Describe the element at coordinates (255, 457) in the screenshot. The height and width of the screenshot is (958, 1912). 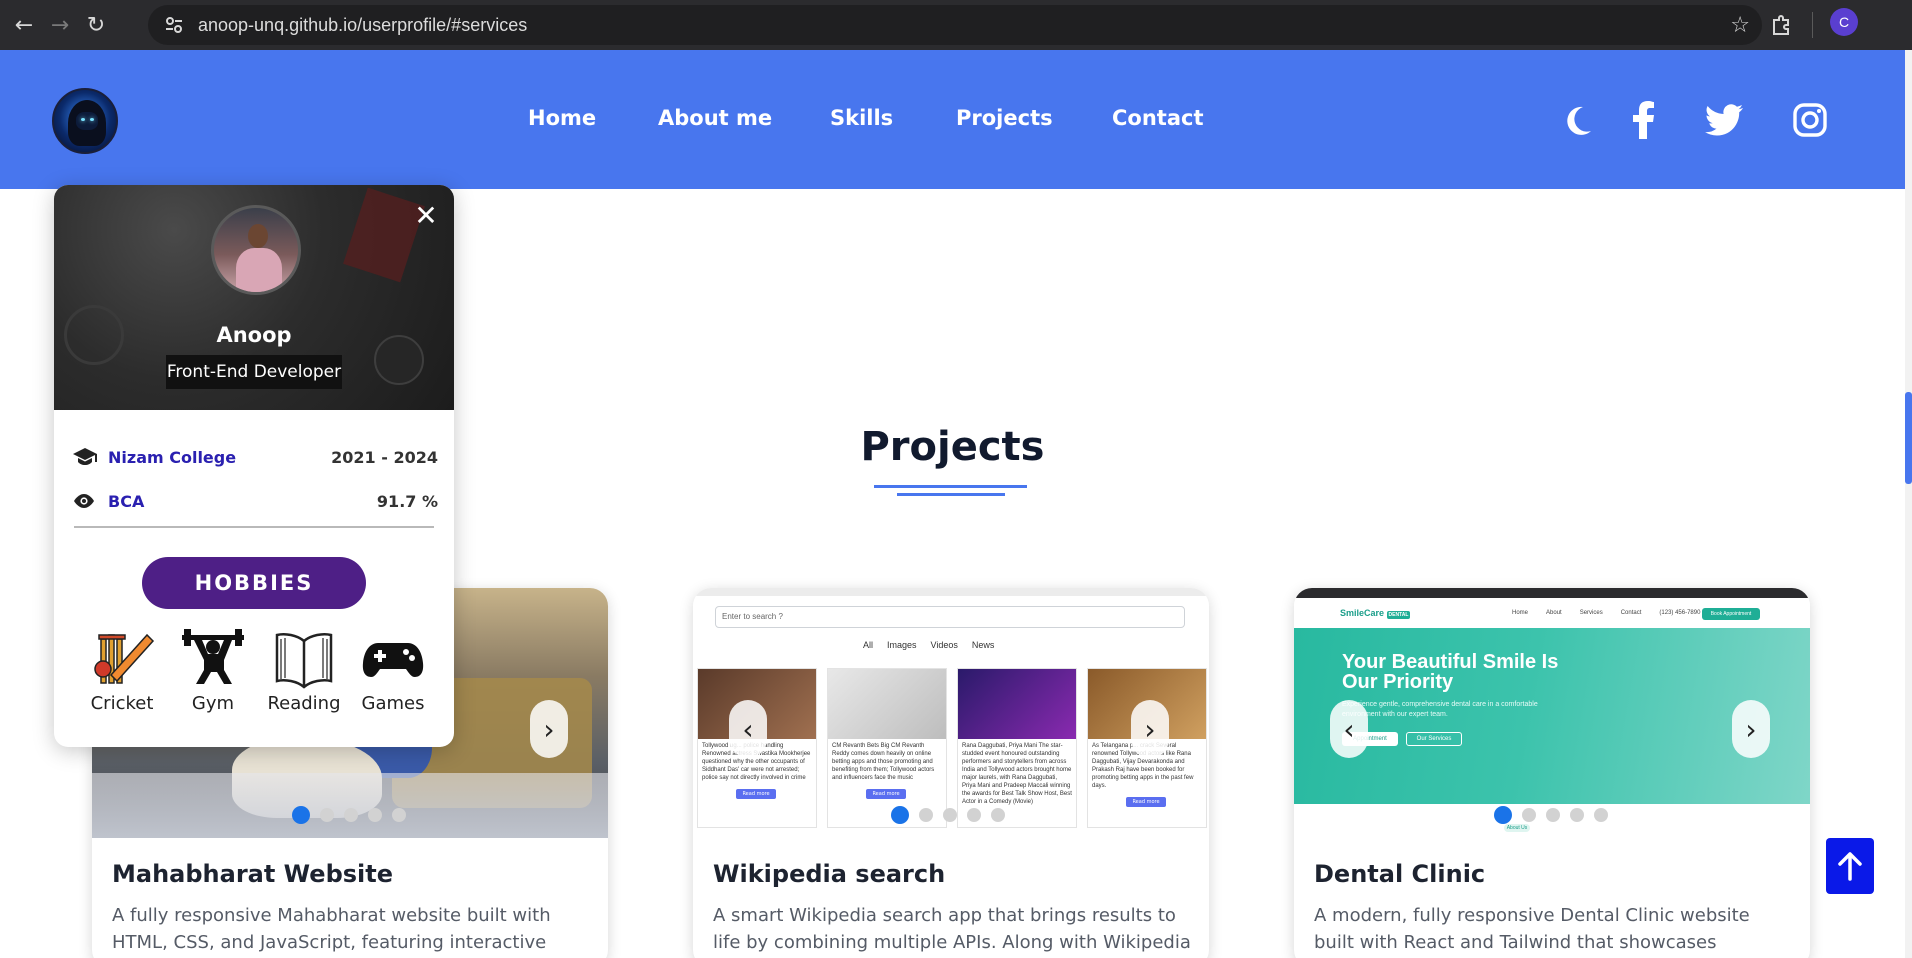
I see `education-row-college: Nizam College 2021 - 2024` at that location.